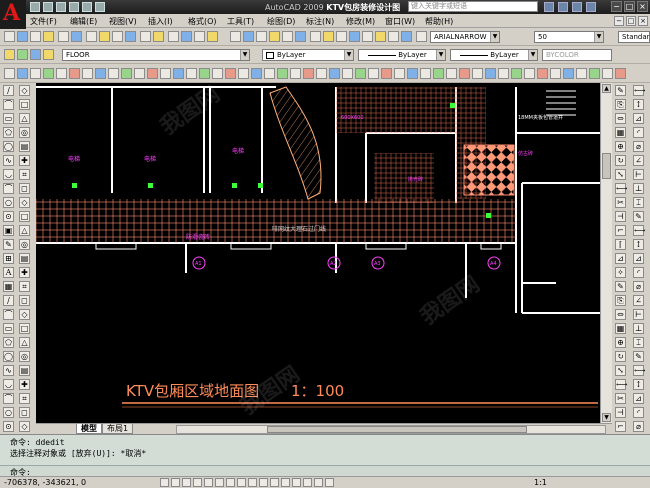 Image resolution: width=650 pixels, height=488 pixels. Describe the element at coordinates (48, 54) in the screenshot. I see `layer-previous-icon` at that location.